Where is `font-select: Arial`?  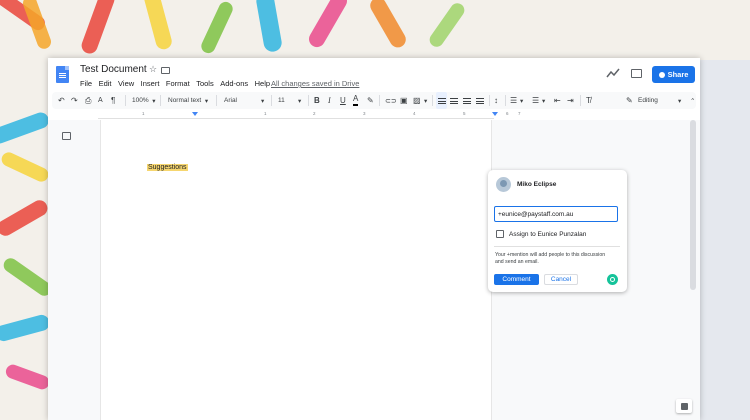 font-select: Arial is located at coordinates (230, 100).